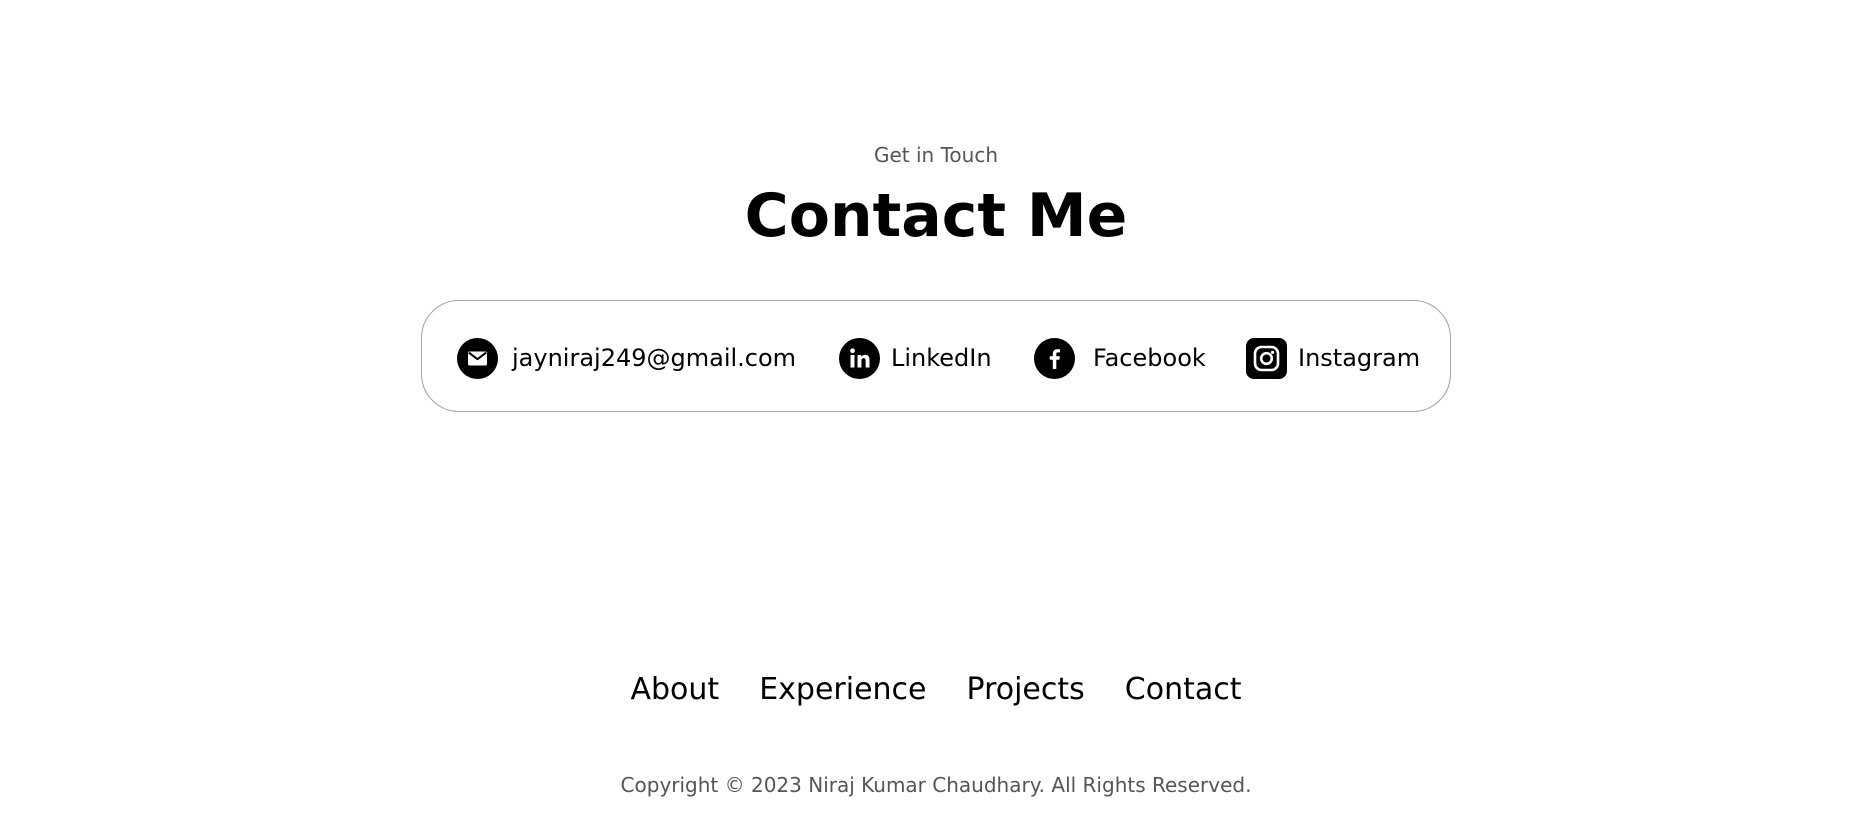 The height and width of the screenshot is (830, 1872). I want to click on facebook-link: Facebook, so click(1120, 358).